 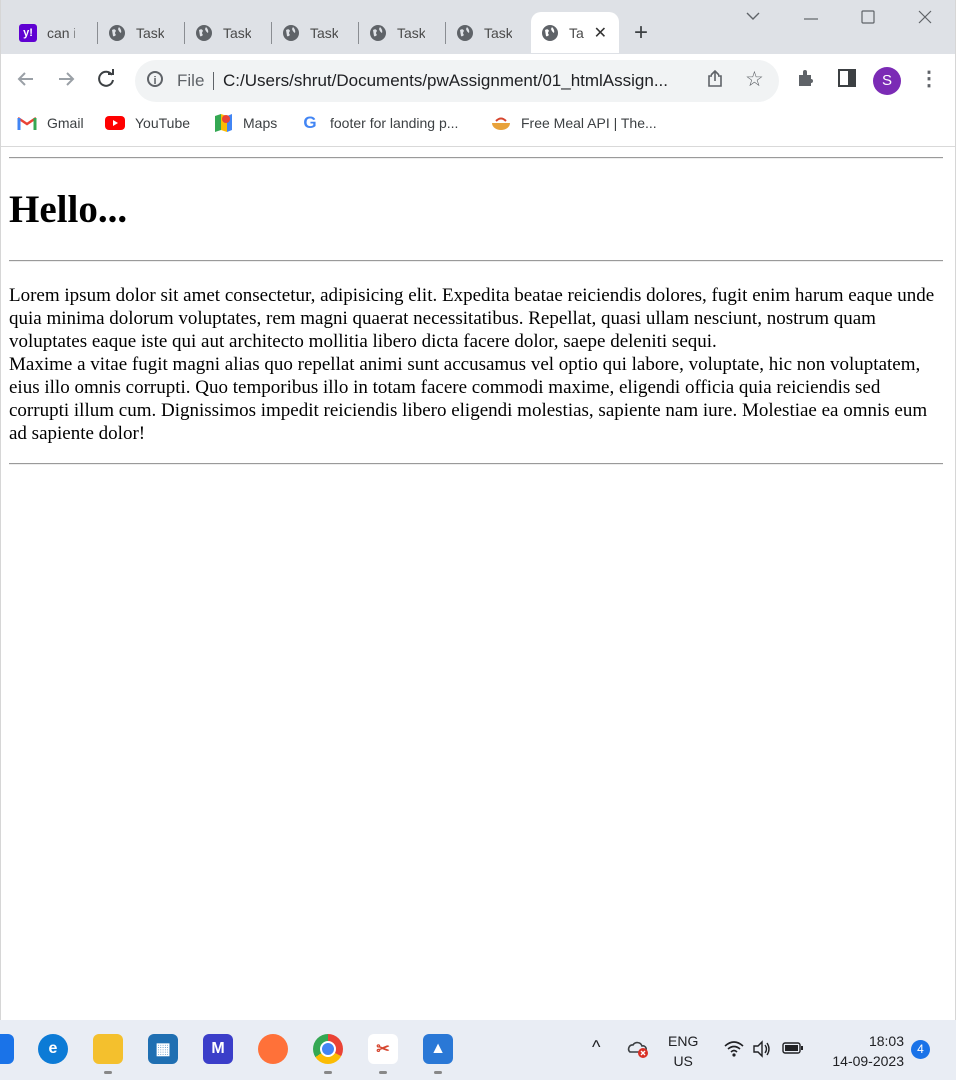 I want to click on gmail-icon, so click(x=27, y=123).